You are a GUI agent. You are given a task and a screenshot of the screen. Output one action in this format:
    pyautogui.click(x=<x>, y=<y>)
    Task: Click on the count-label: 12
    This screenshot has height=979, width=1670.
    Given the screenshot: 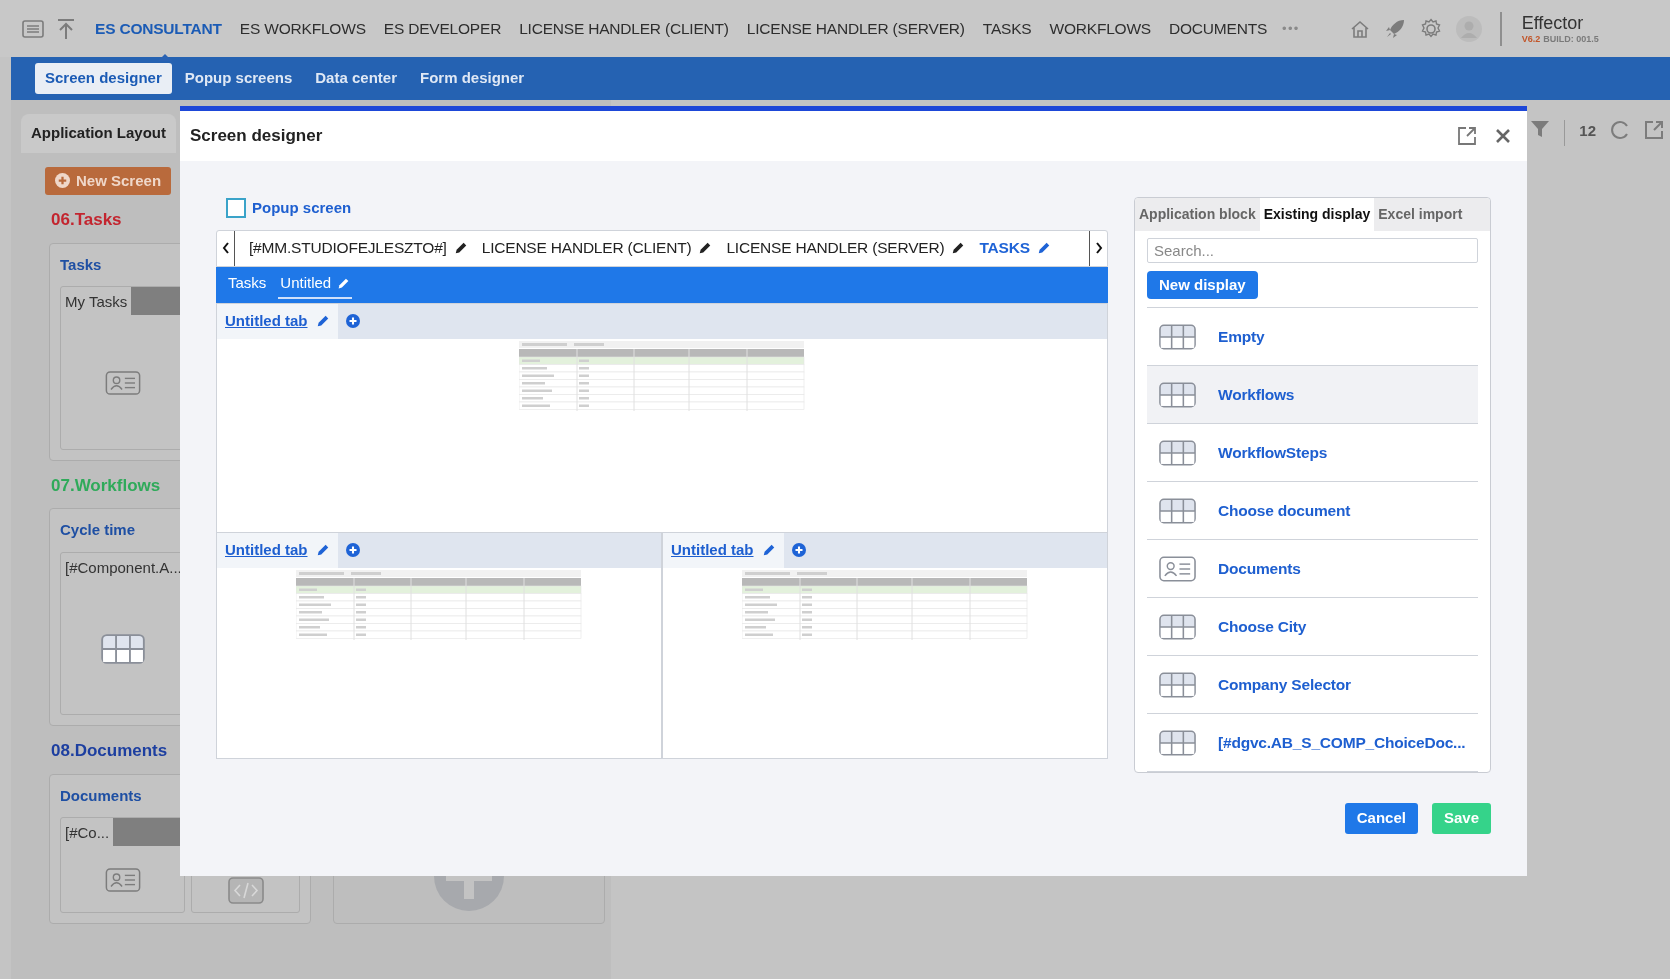 What is the action you would take?
    pyautogui.click(x=1587, y=131)
    